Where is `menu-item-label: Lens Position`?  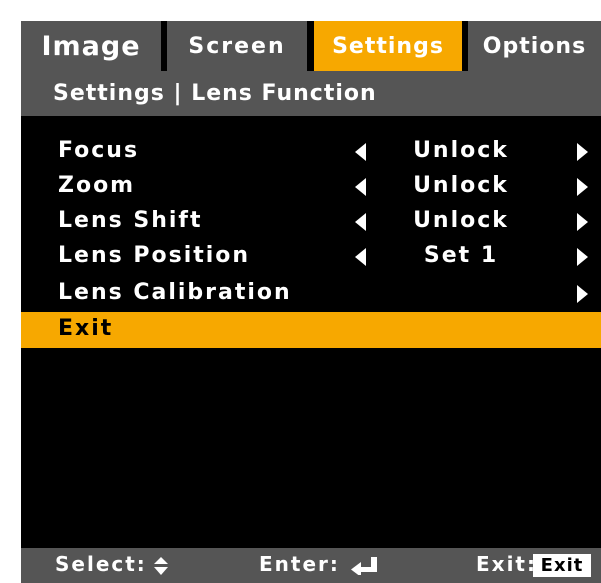
menu-item-label: Lens Position is located at coordinates (154, 255).